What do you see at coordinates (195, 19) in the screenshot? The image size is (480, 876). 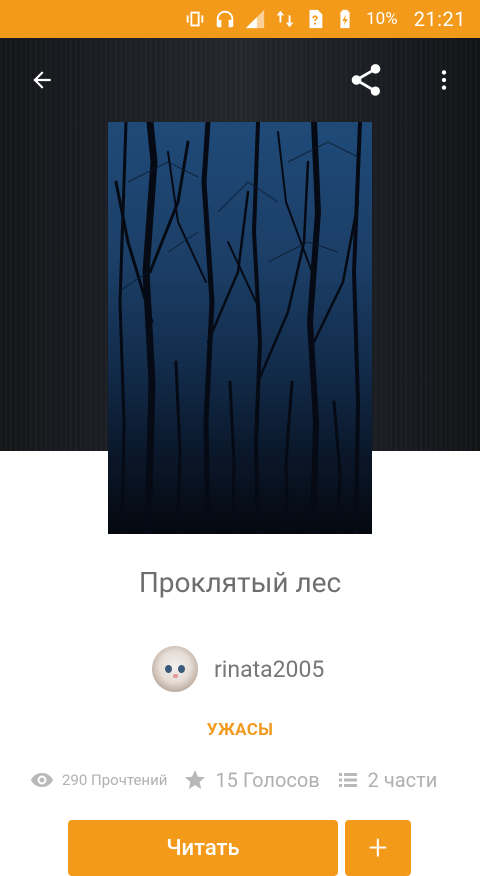 I see `vibrate-icon` at bounding box center [195, 19].